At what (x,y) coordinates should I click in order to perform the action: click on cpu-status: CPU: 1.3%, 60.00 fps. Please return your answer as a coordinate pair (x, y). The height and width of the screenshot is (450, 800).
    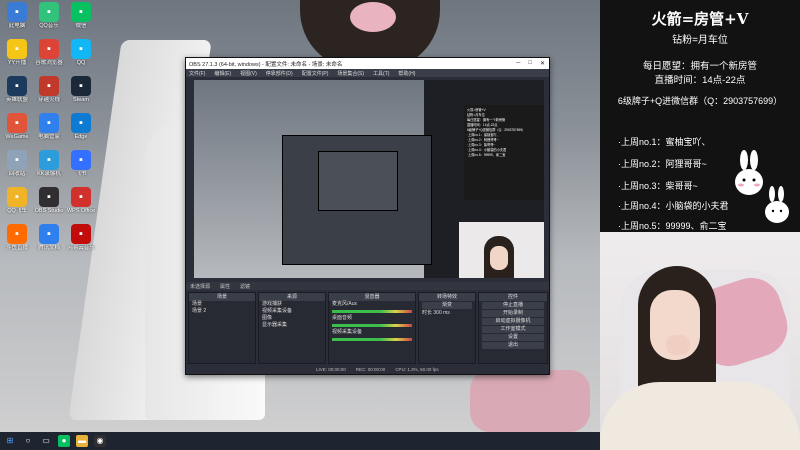
    Looking at the image, I should click on (417, 369).